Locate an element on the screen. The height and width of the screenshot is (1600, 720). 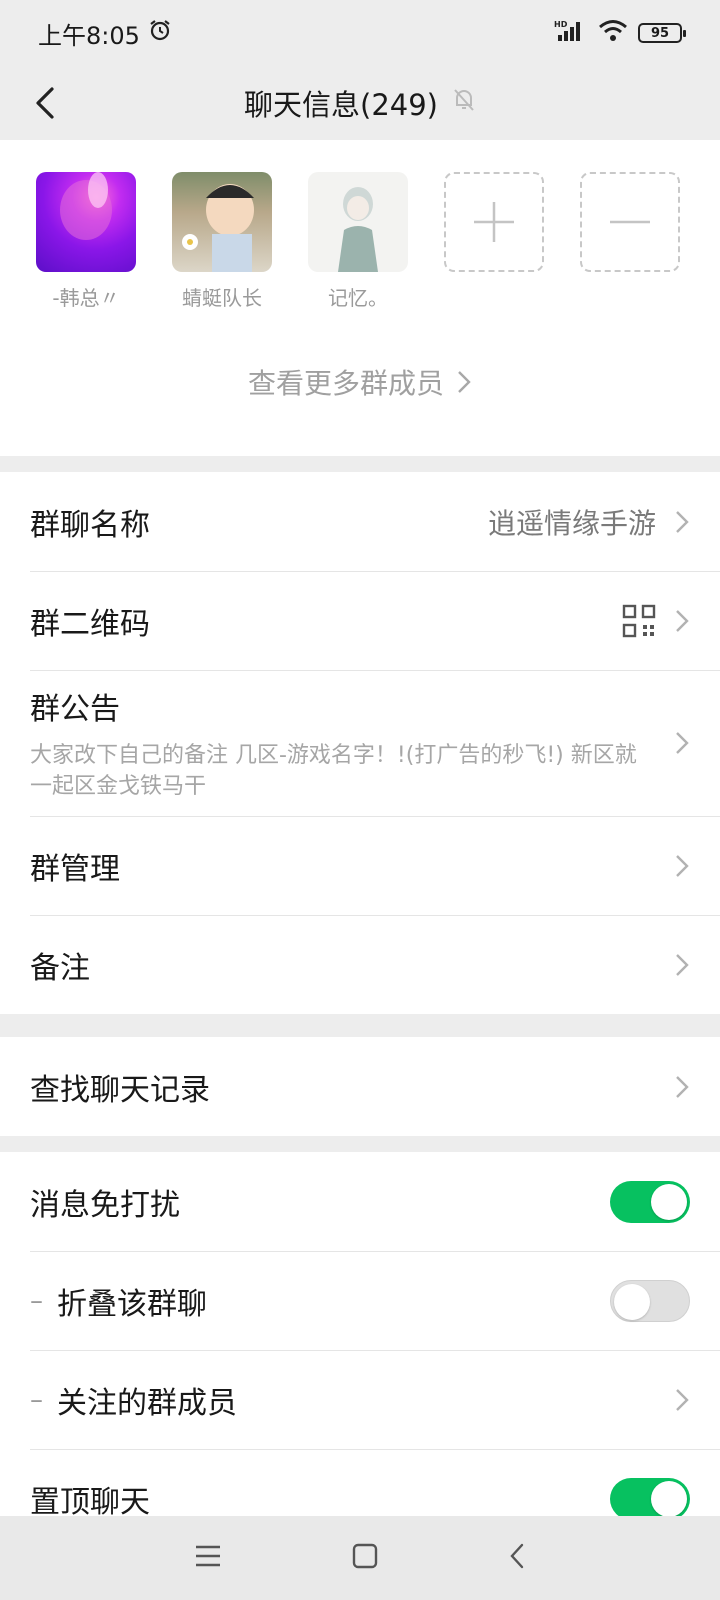
remark-label: 备注 is located at coordinates (60, 968).